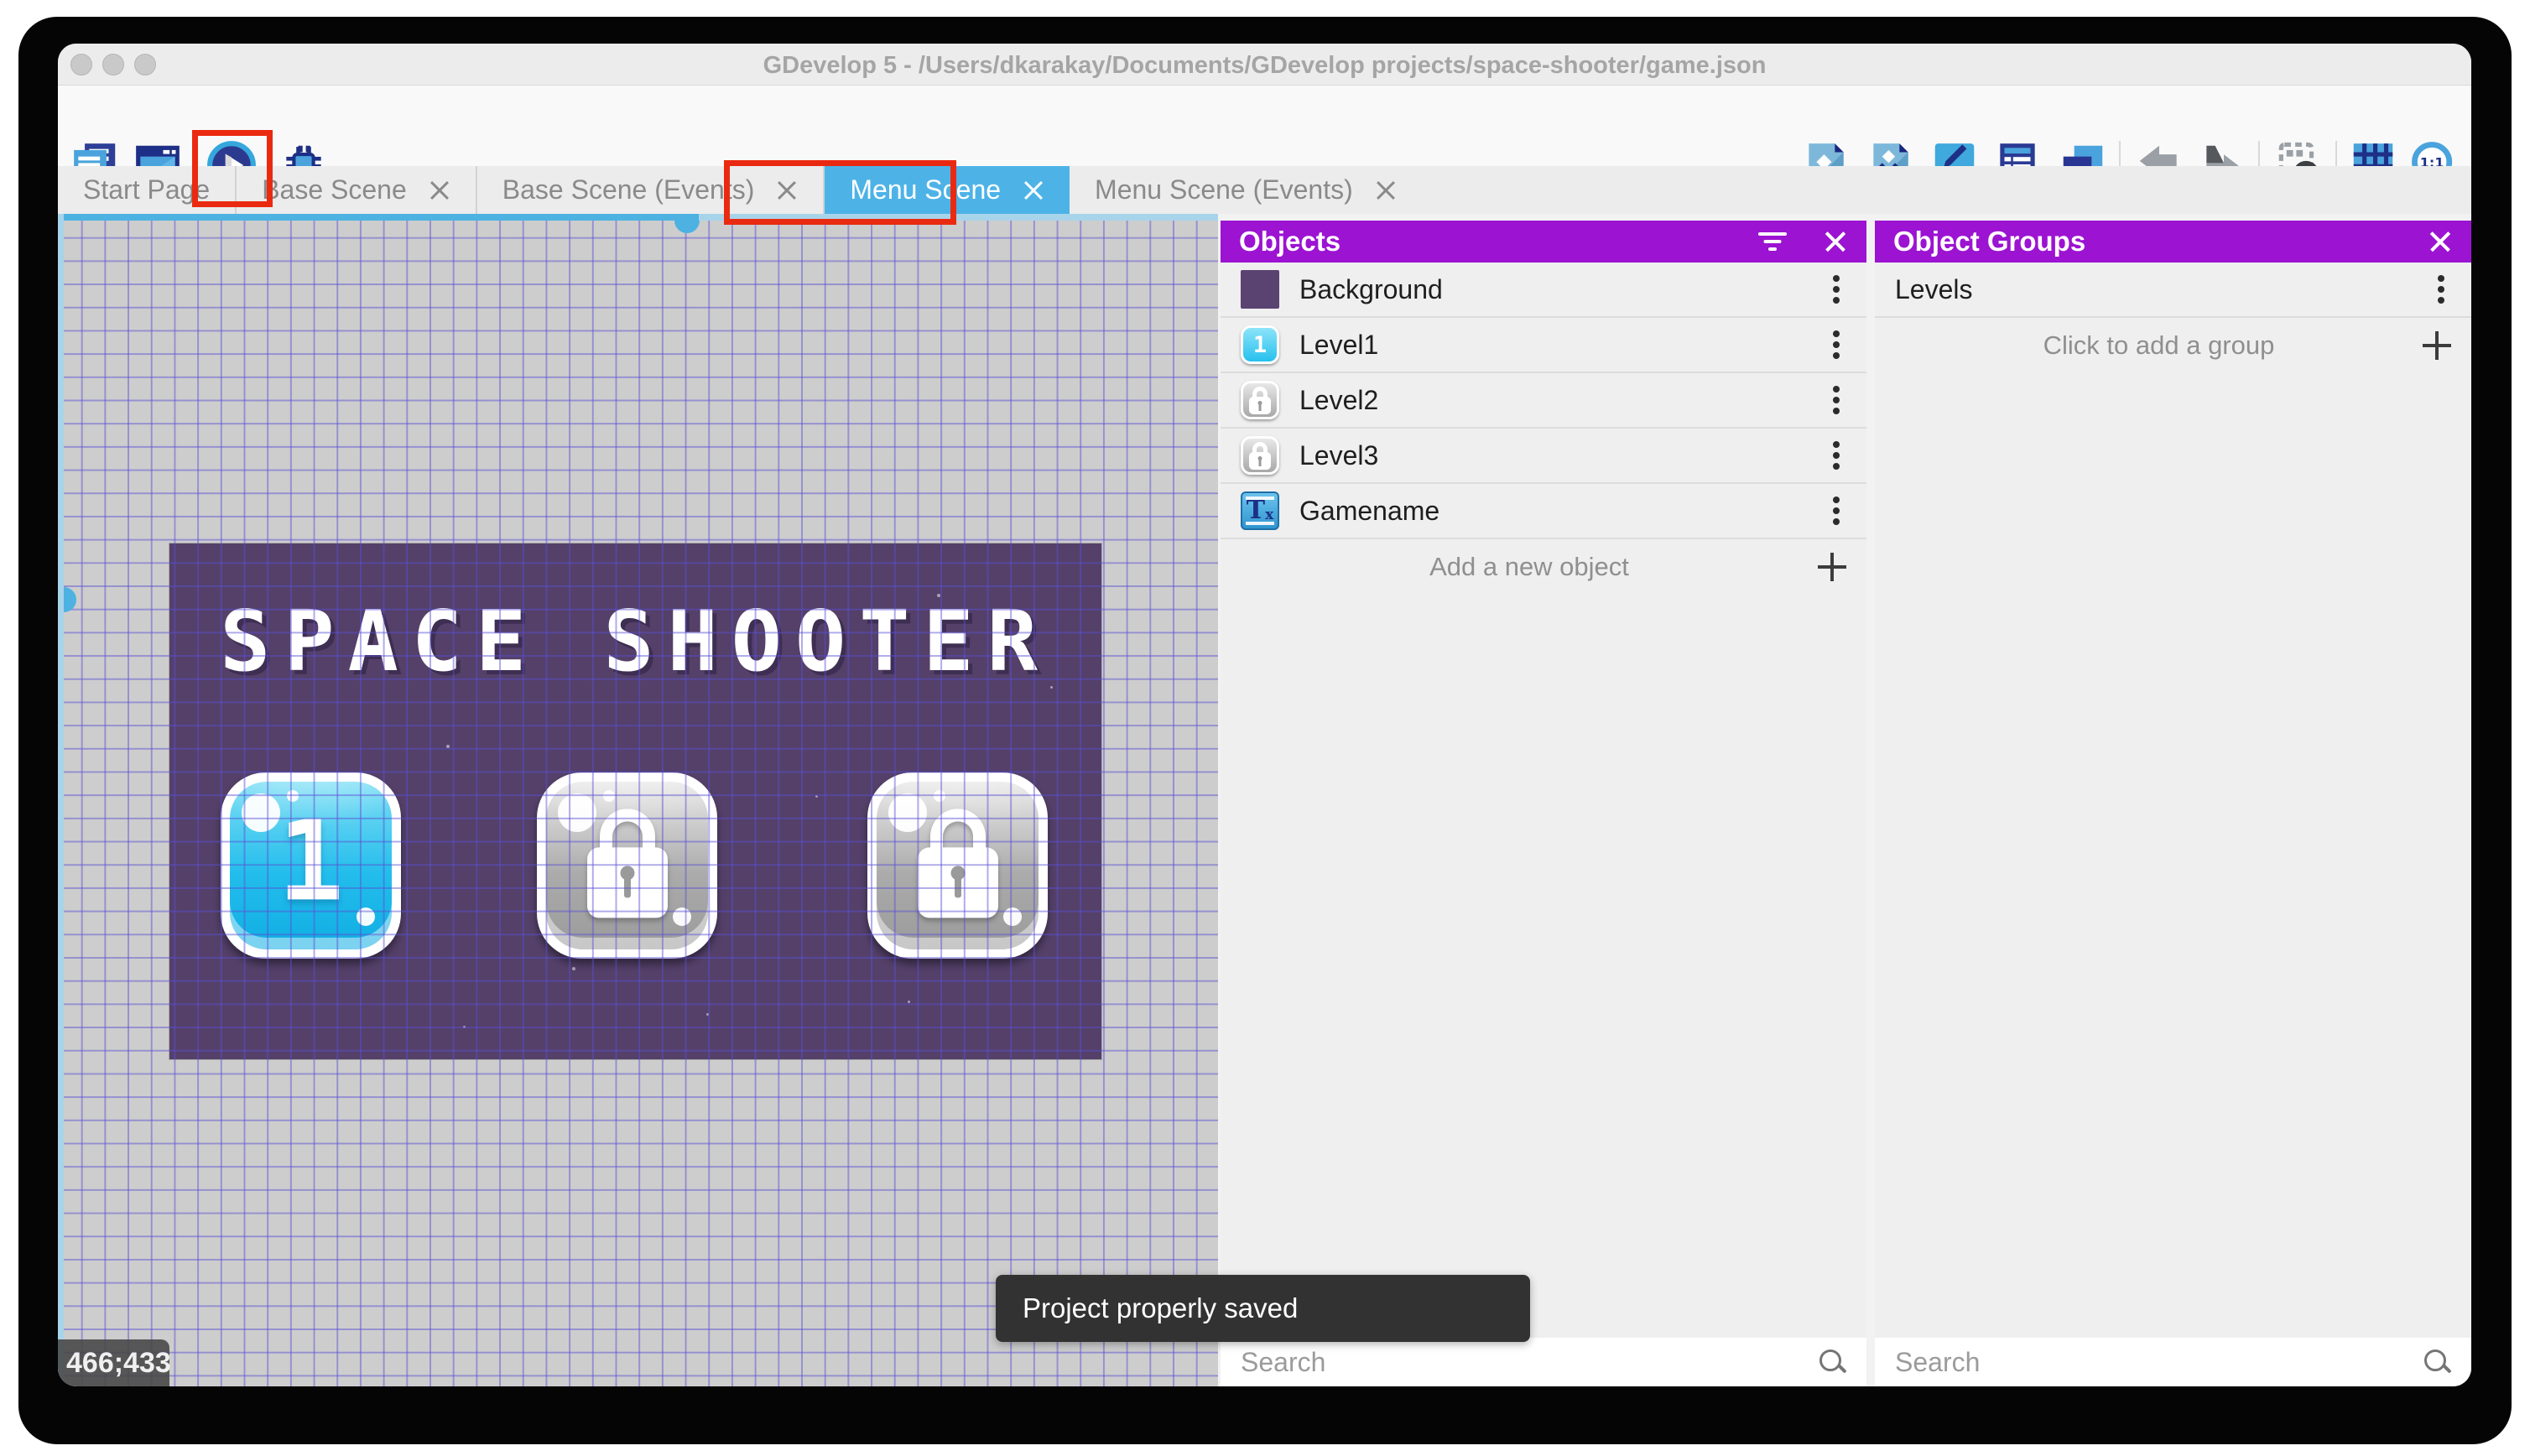  I want to click on thumb-digit: 1, so click(1260, 344).